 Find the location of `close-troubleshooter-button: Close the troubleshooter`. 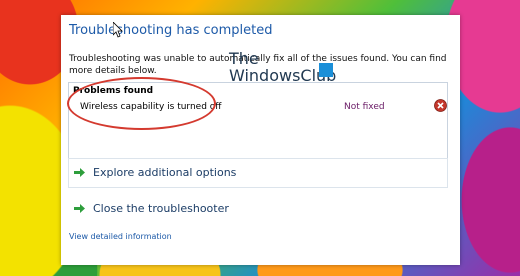

close-troubleshooter-button: Close the troubleshooter is located at coordinates (258, 209).